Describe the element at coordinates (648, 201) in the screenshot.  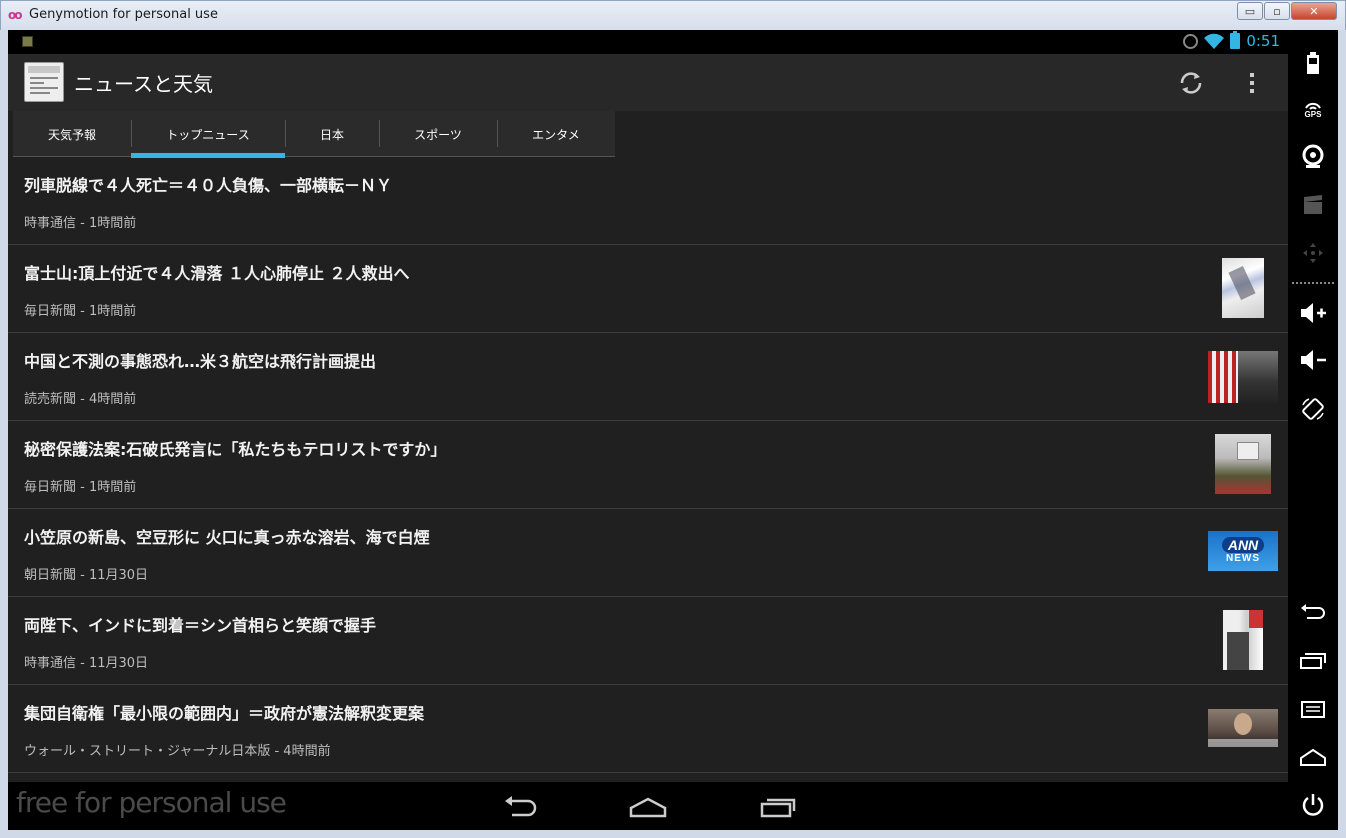
I see `news-item: 列車脱線で４人死亡＝４０人負傷、一部横転－ＮＹ 時事通信 - 1時間前` at that location.